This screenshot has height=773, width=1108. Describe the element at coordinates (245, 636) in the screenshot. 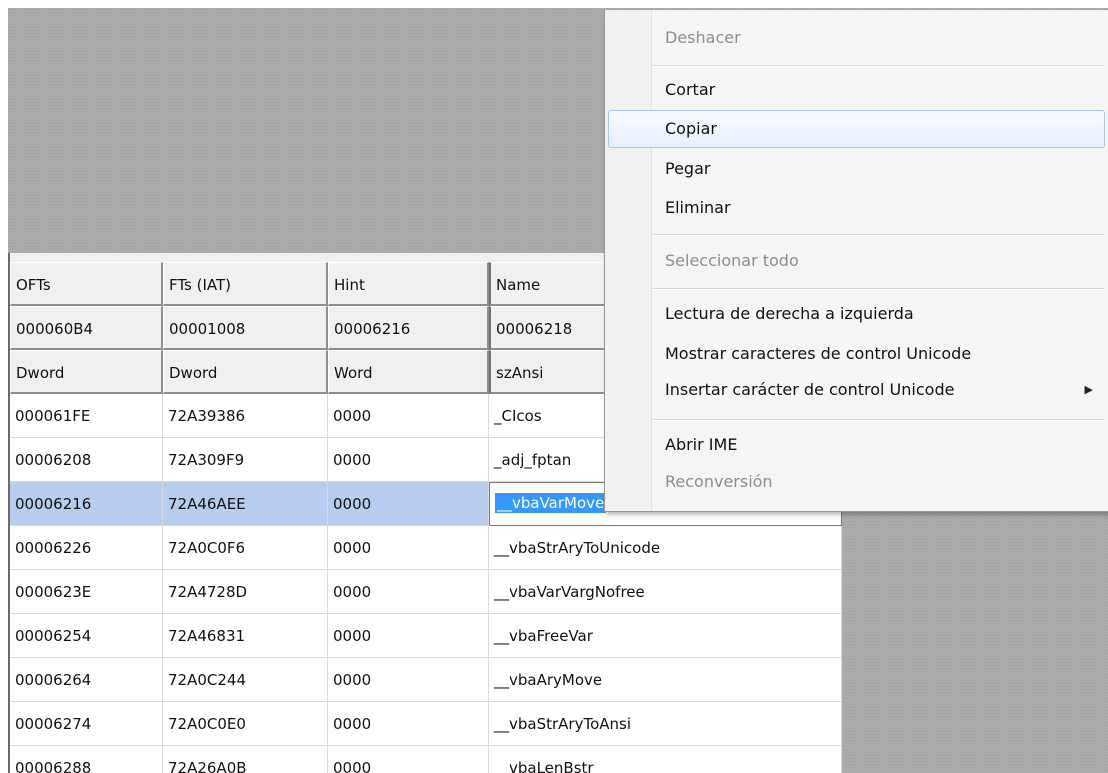

I see `table-cell: 72A46831` at that location.